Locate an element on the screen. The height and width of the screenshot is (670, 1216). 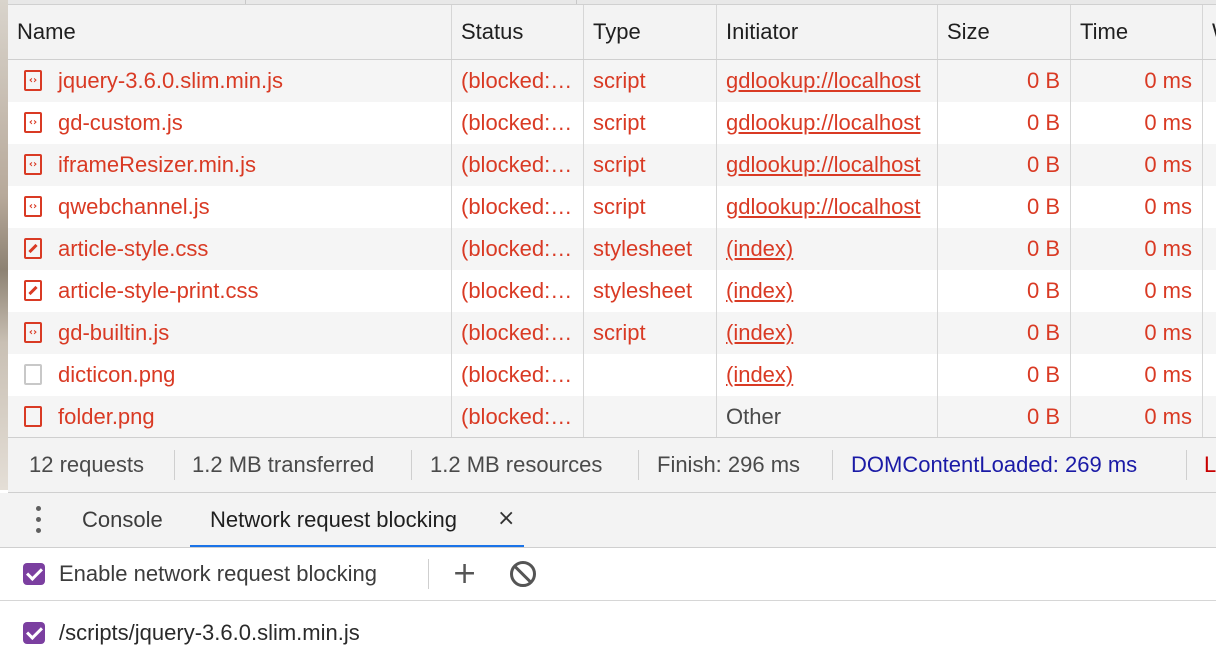
column-header-name: Name is located at coordinates (230, 32).